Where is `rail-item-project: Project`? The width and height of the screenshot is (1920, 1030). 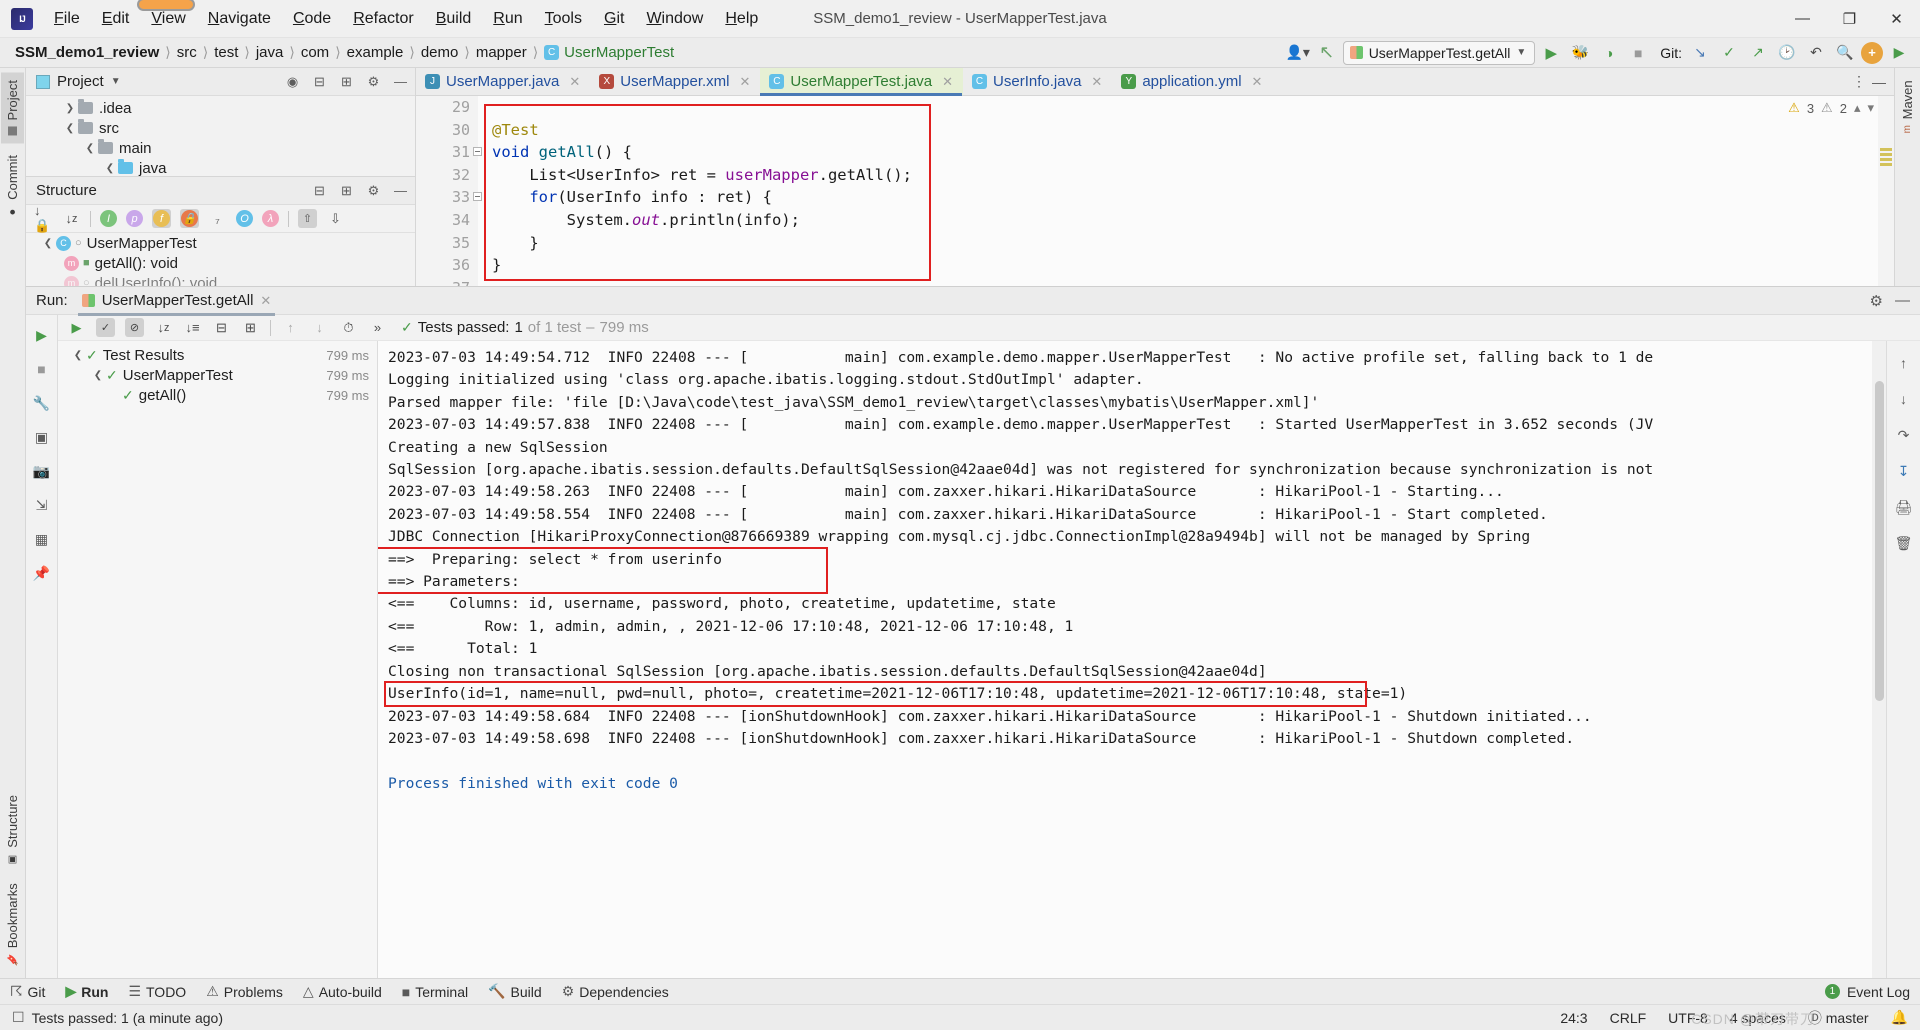
rail-item-project: Project is located at coordinates (12, 108).